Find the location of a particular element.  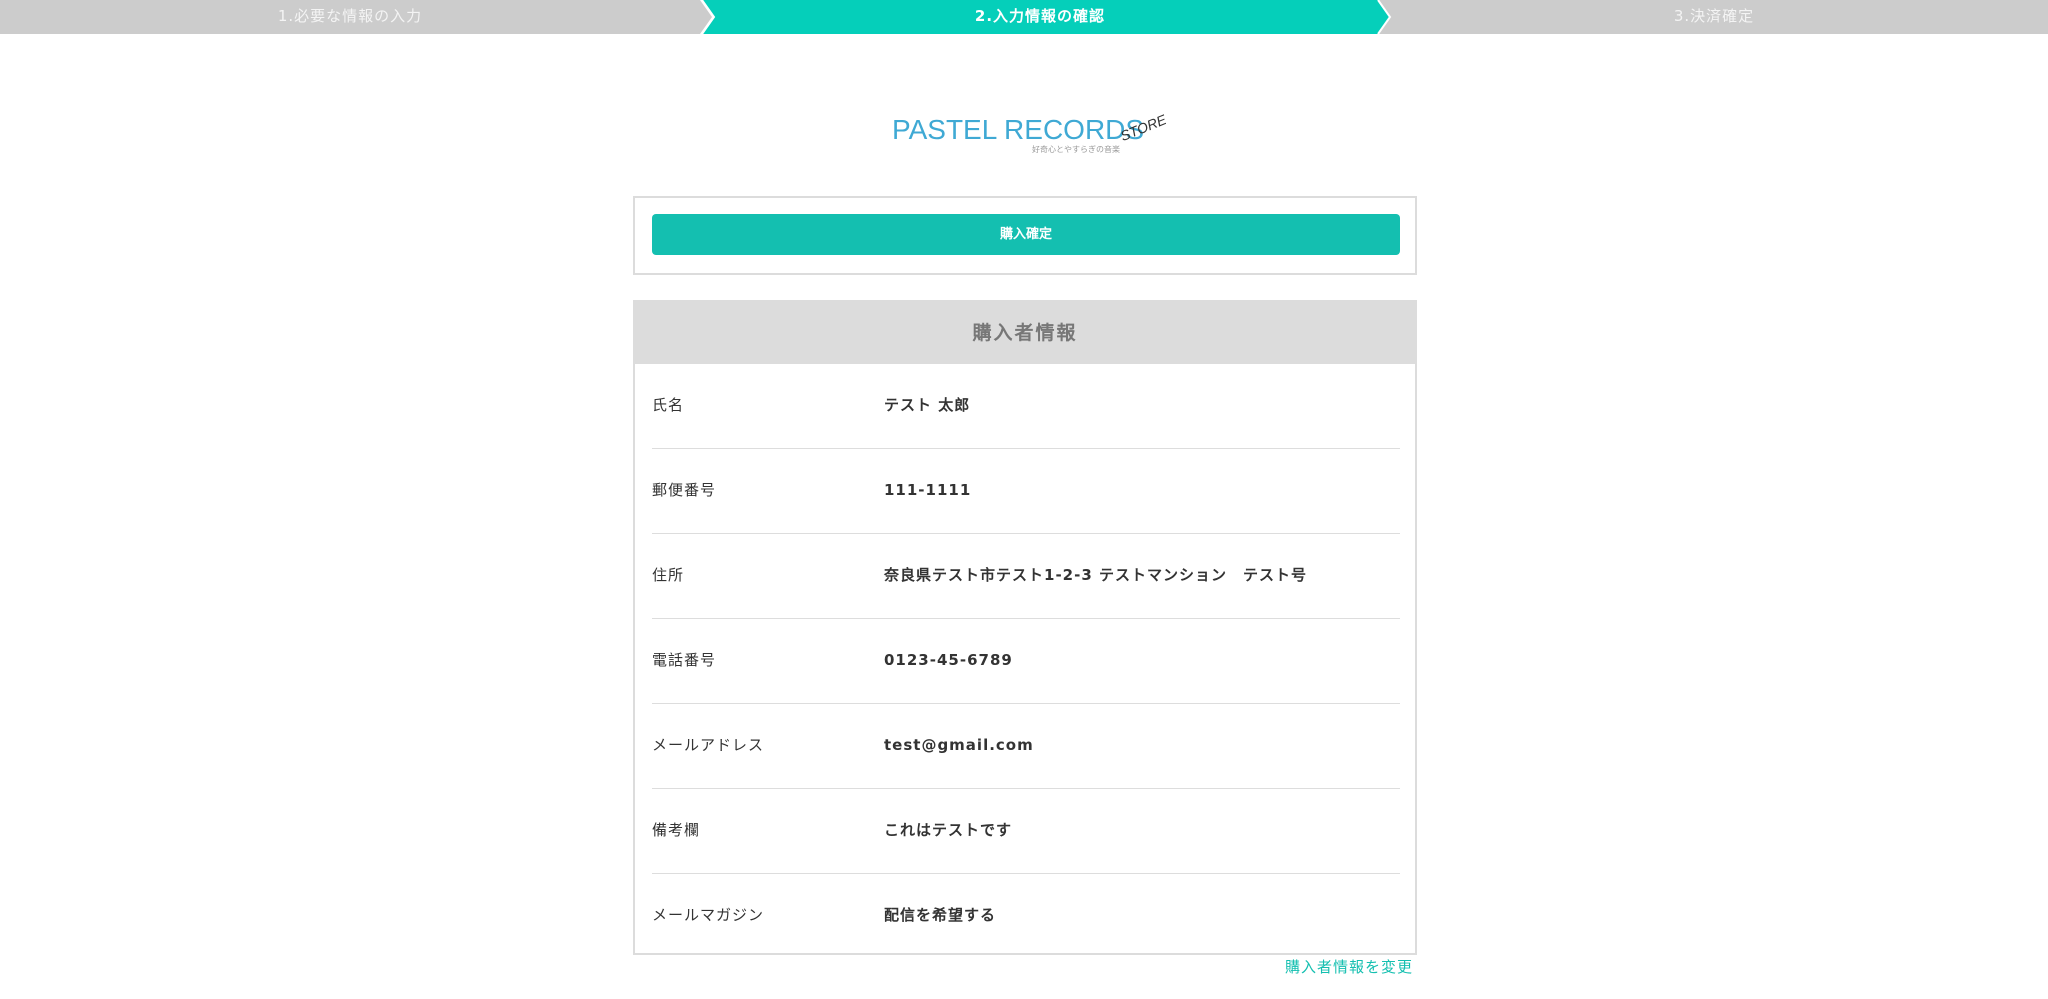

row-label: 備考欄 is located at coordinates (676, 830).